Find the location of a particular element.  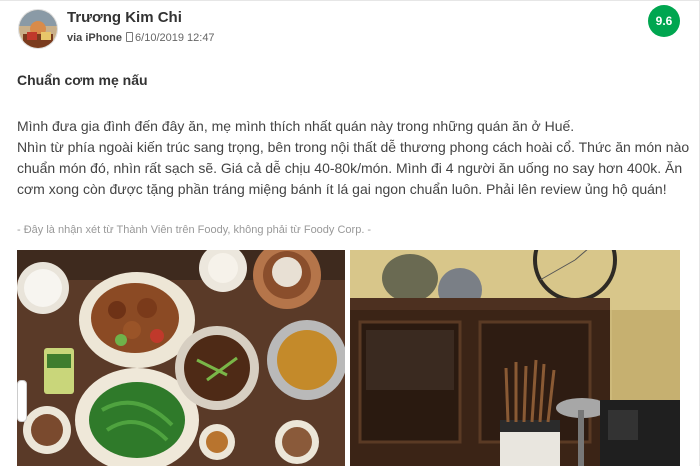

review-date: 6/10/2019 12:47 is located at coordinates (175, 38).